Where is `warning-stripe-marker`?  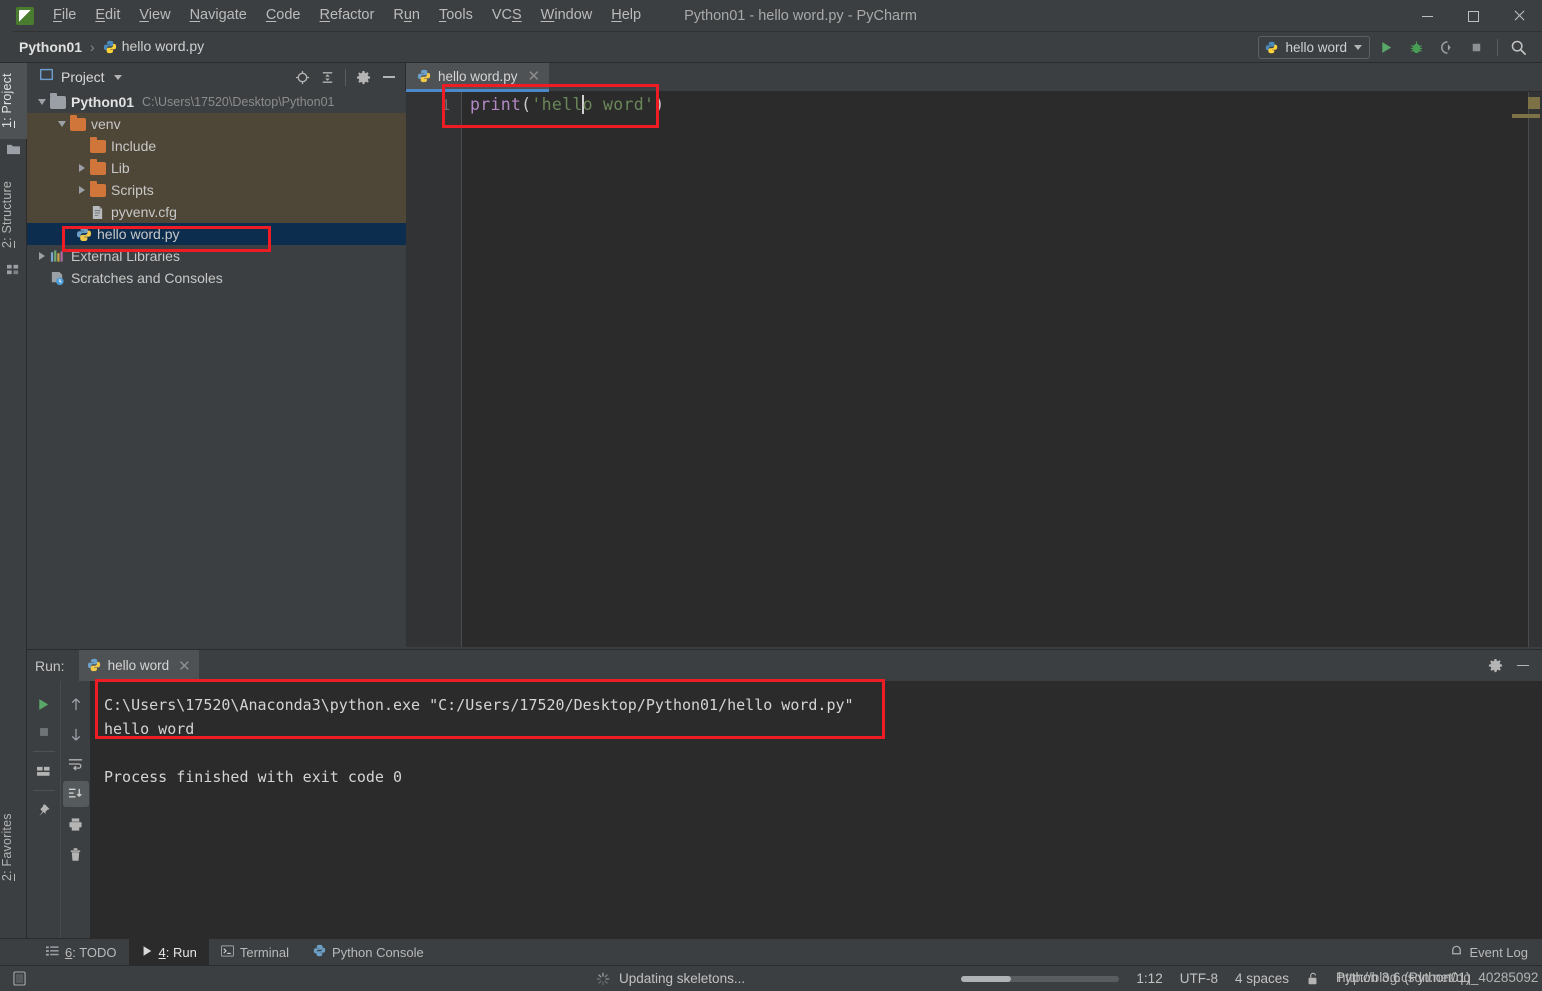 warning-stripe-marker is located at coordinates (1526, 116).